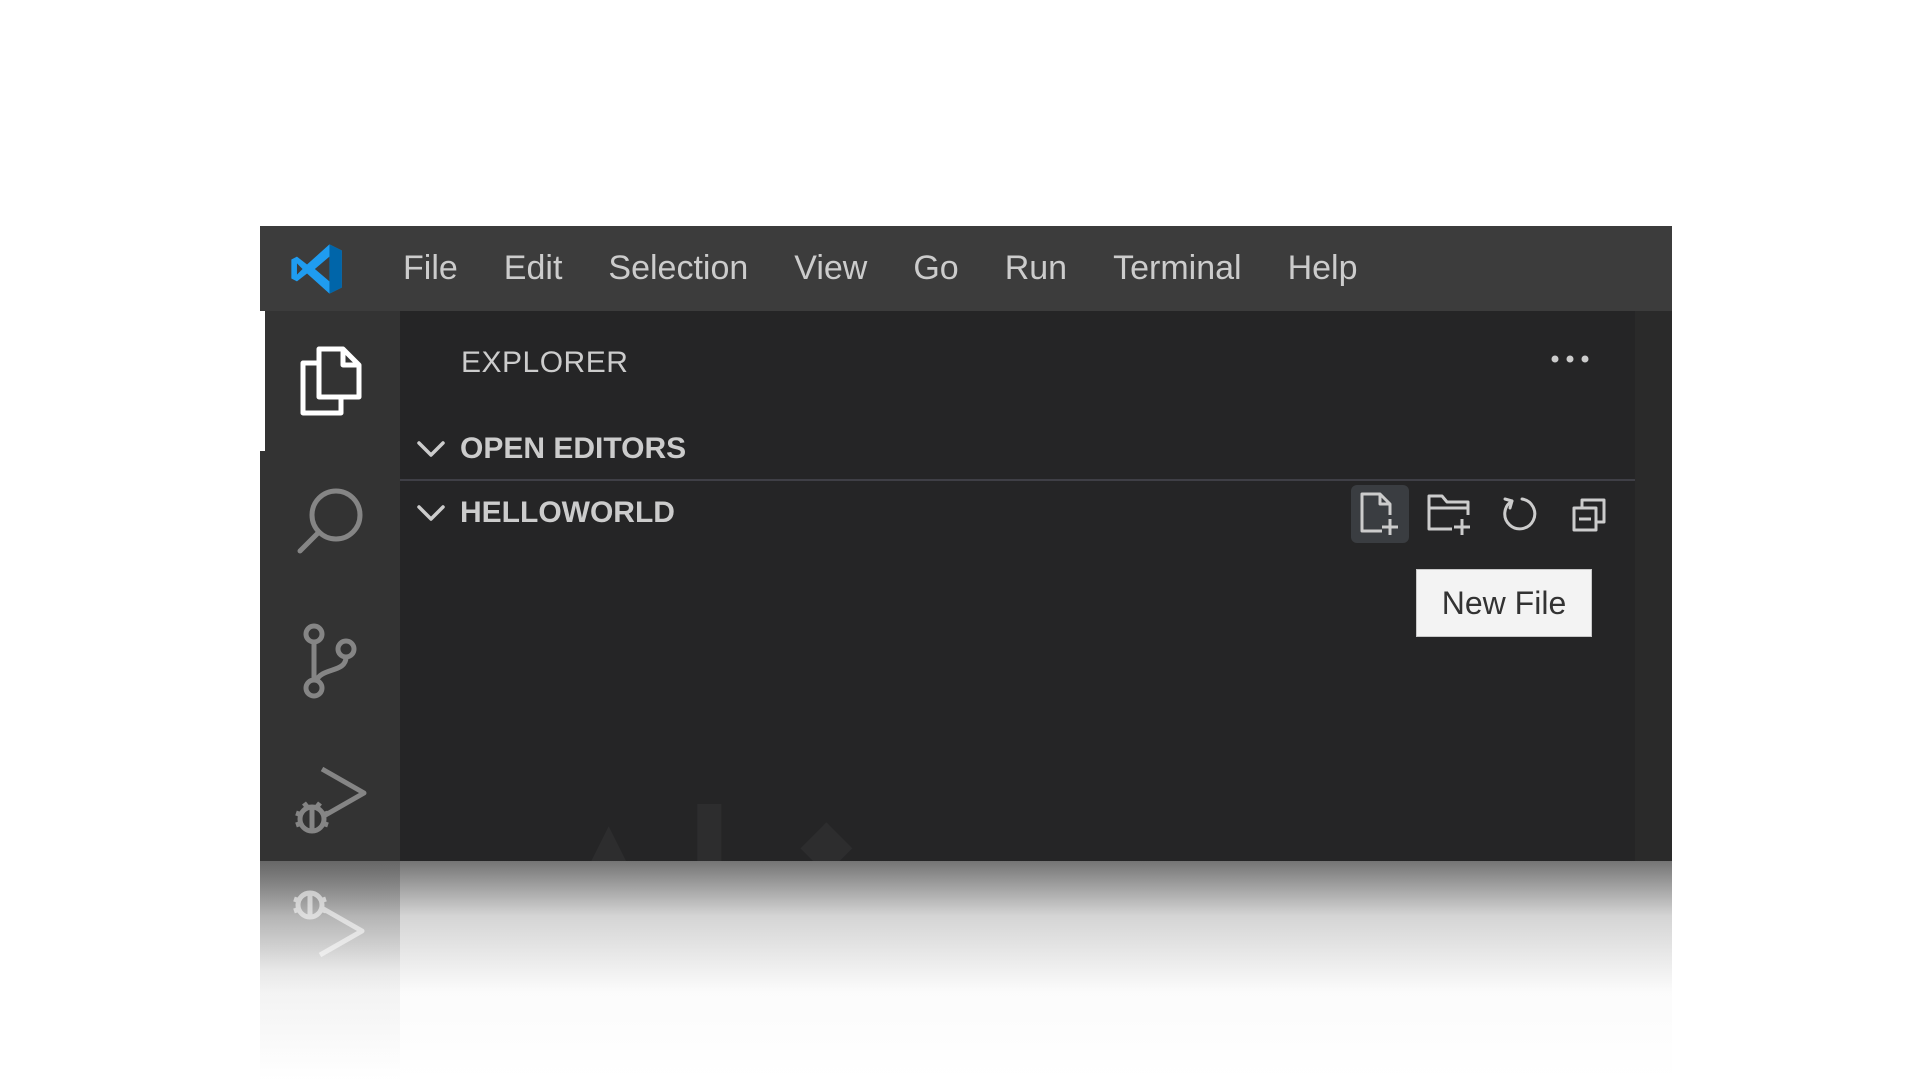  What do you see at coordinates (1017, 449) in the screenshot?
I see `section-open-editors: OPEN EDITORS` at bounding box center [1017, 449].